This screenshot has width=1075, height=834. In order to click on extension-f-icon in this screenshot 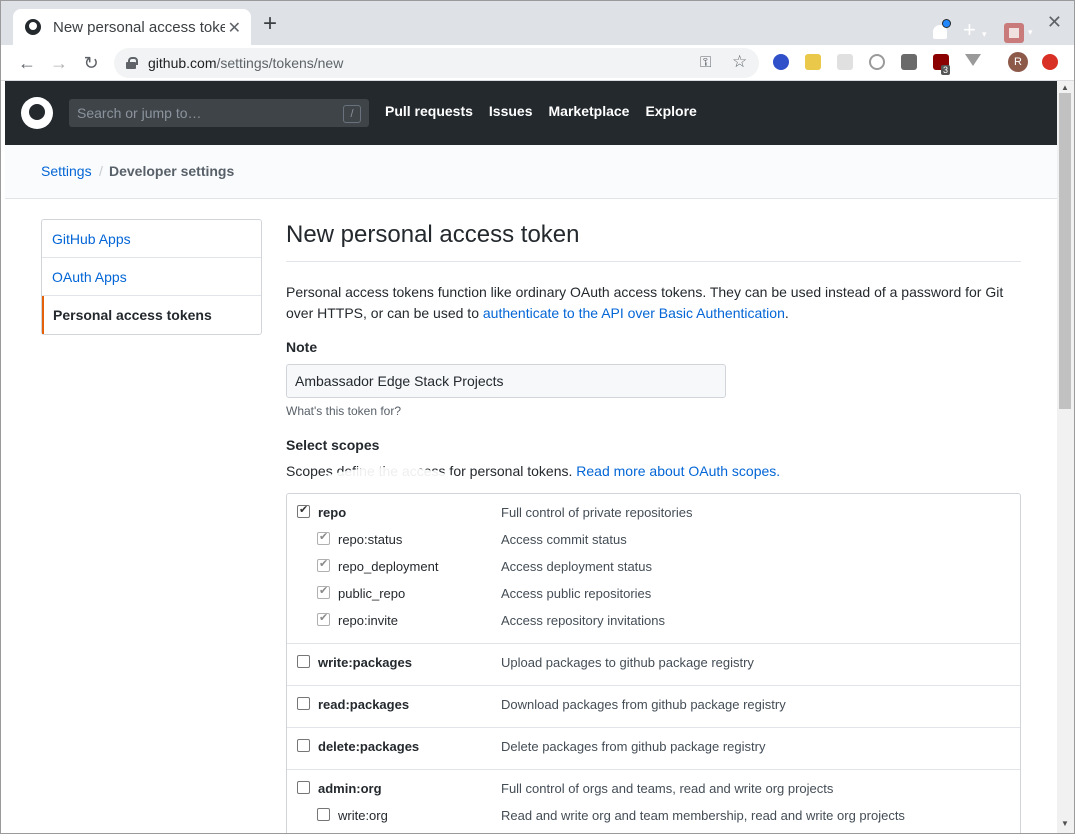, I will do `click(781, 62)`.